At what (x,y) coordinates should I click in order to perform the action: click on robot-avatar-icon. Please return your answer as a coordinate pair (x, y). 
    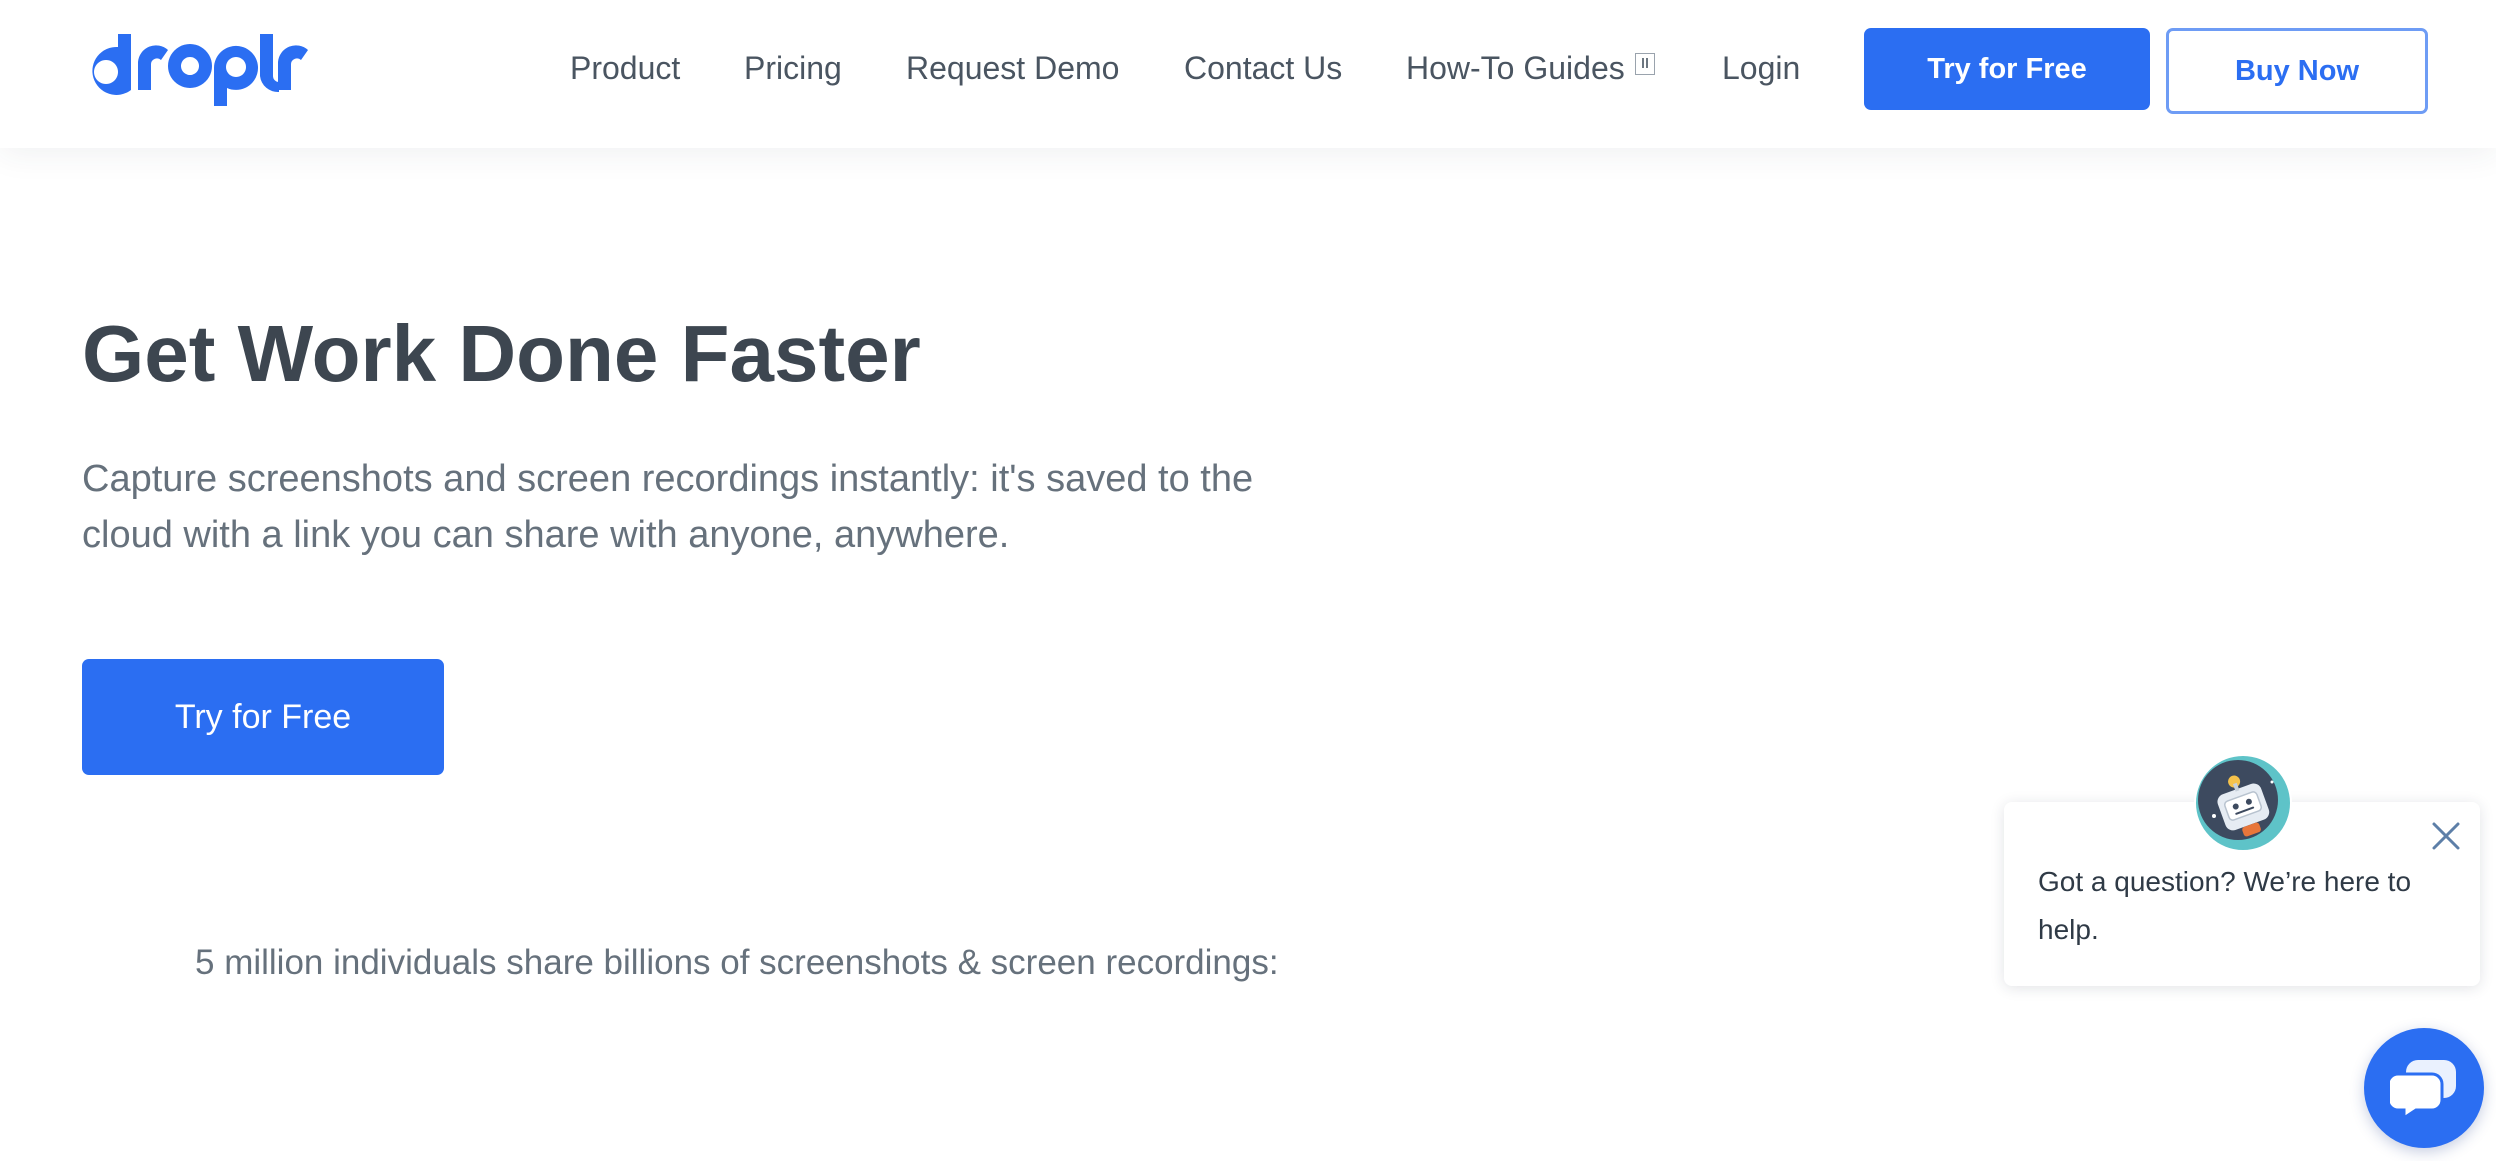
    Looking at the image, I should click on (2243, 803).